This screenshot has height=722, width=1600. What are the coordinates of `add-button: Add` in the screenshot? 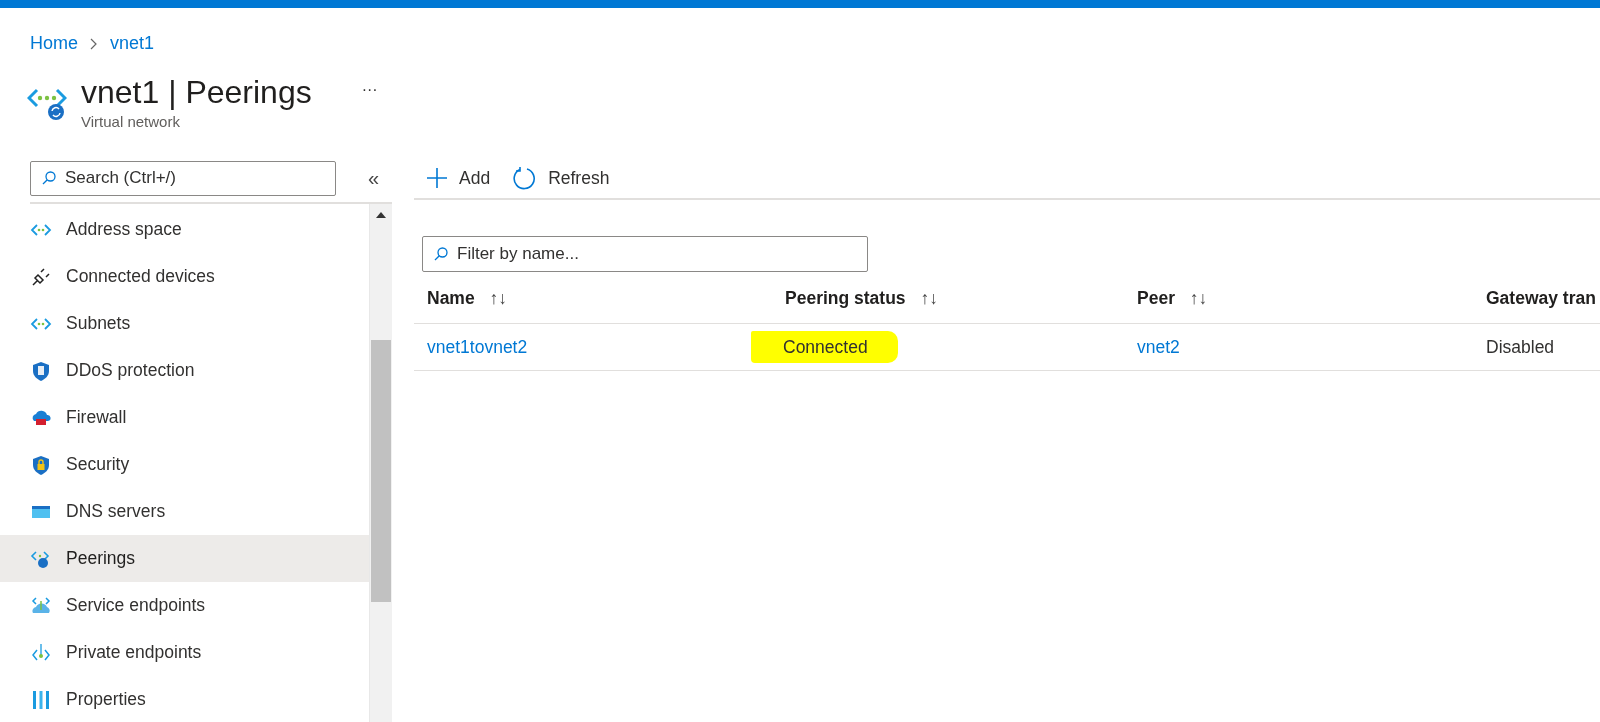 It's located at (459, 178).